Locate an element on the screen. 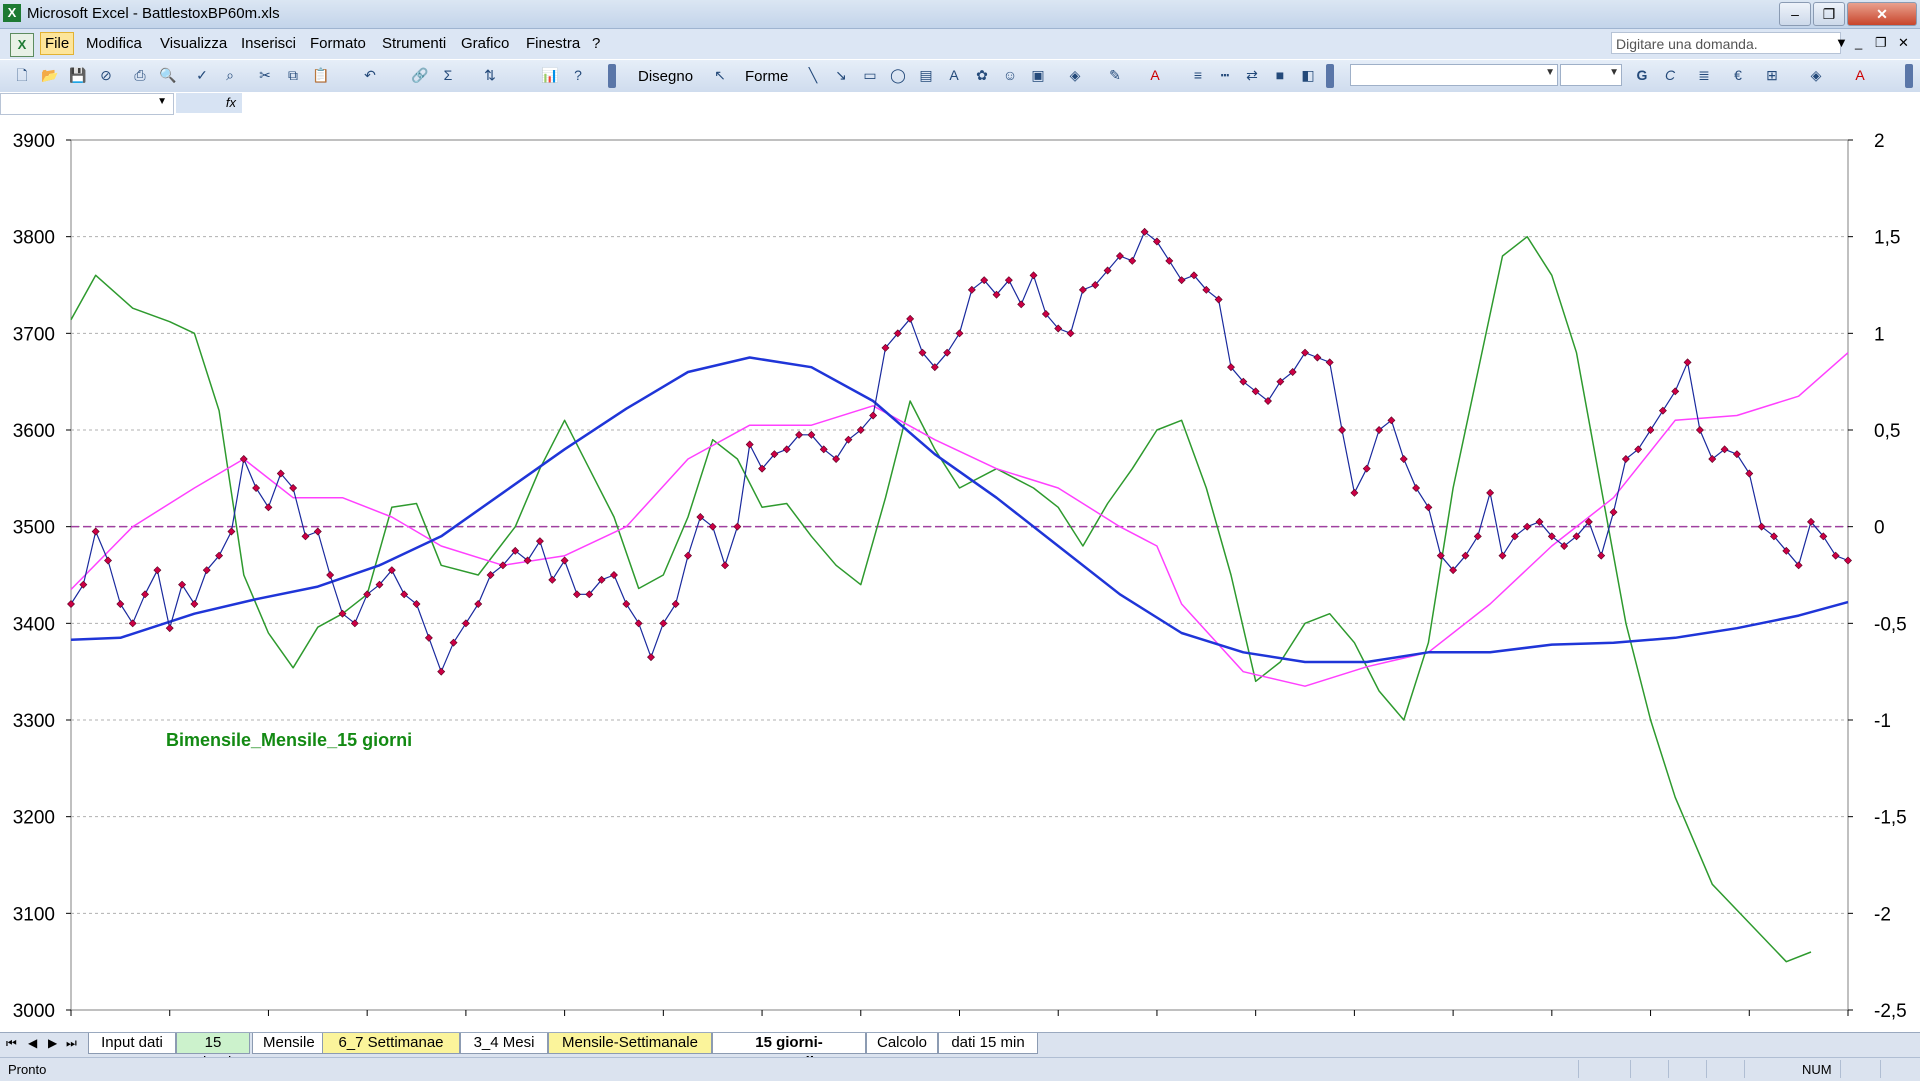 This screenshot has height=1081, width=1920. fill-color-icon: ◈ is located at coordinates (1075, 75).